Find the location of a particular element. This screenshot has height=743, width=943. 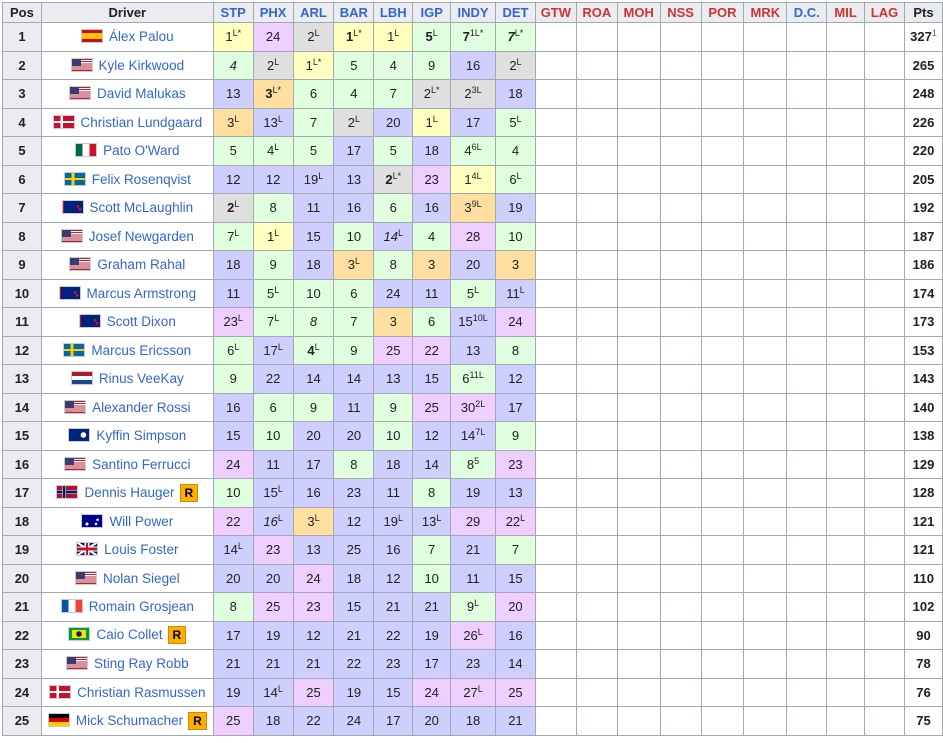

driver-link: Will Power is located at coordinates (141, 521).